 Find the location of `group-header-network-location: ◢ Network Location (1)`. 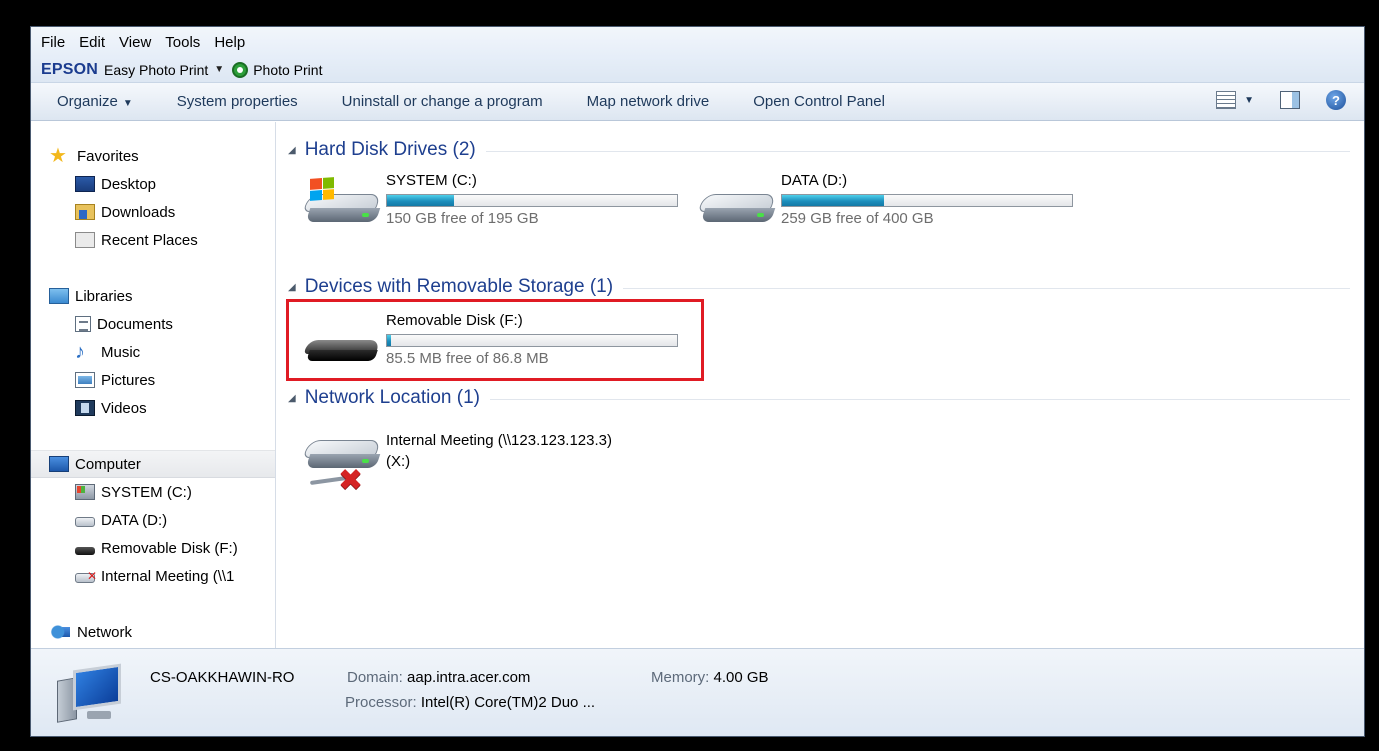

group-header-network-location: ◢ Network Location (1) is located at coordinates (819, 398).